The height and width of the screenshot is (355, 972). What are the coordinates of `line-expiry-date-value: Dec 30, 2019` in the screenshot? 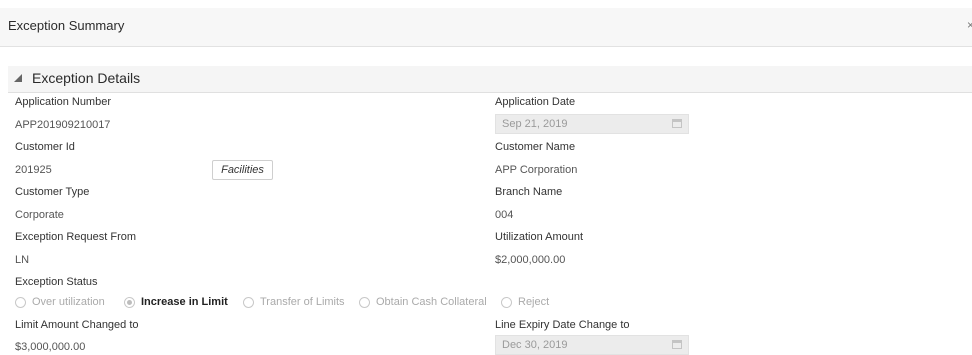 It's located at (535, 345).